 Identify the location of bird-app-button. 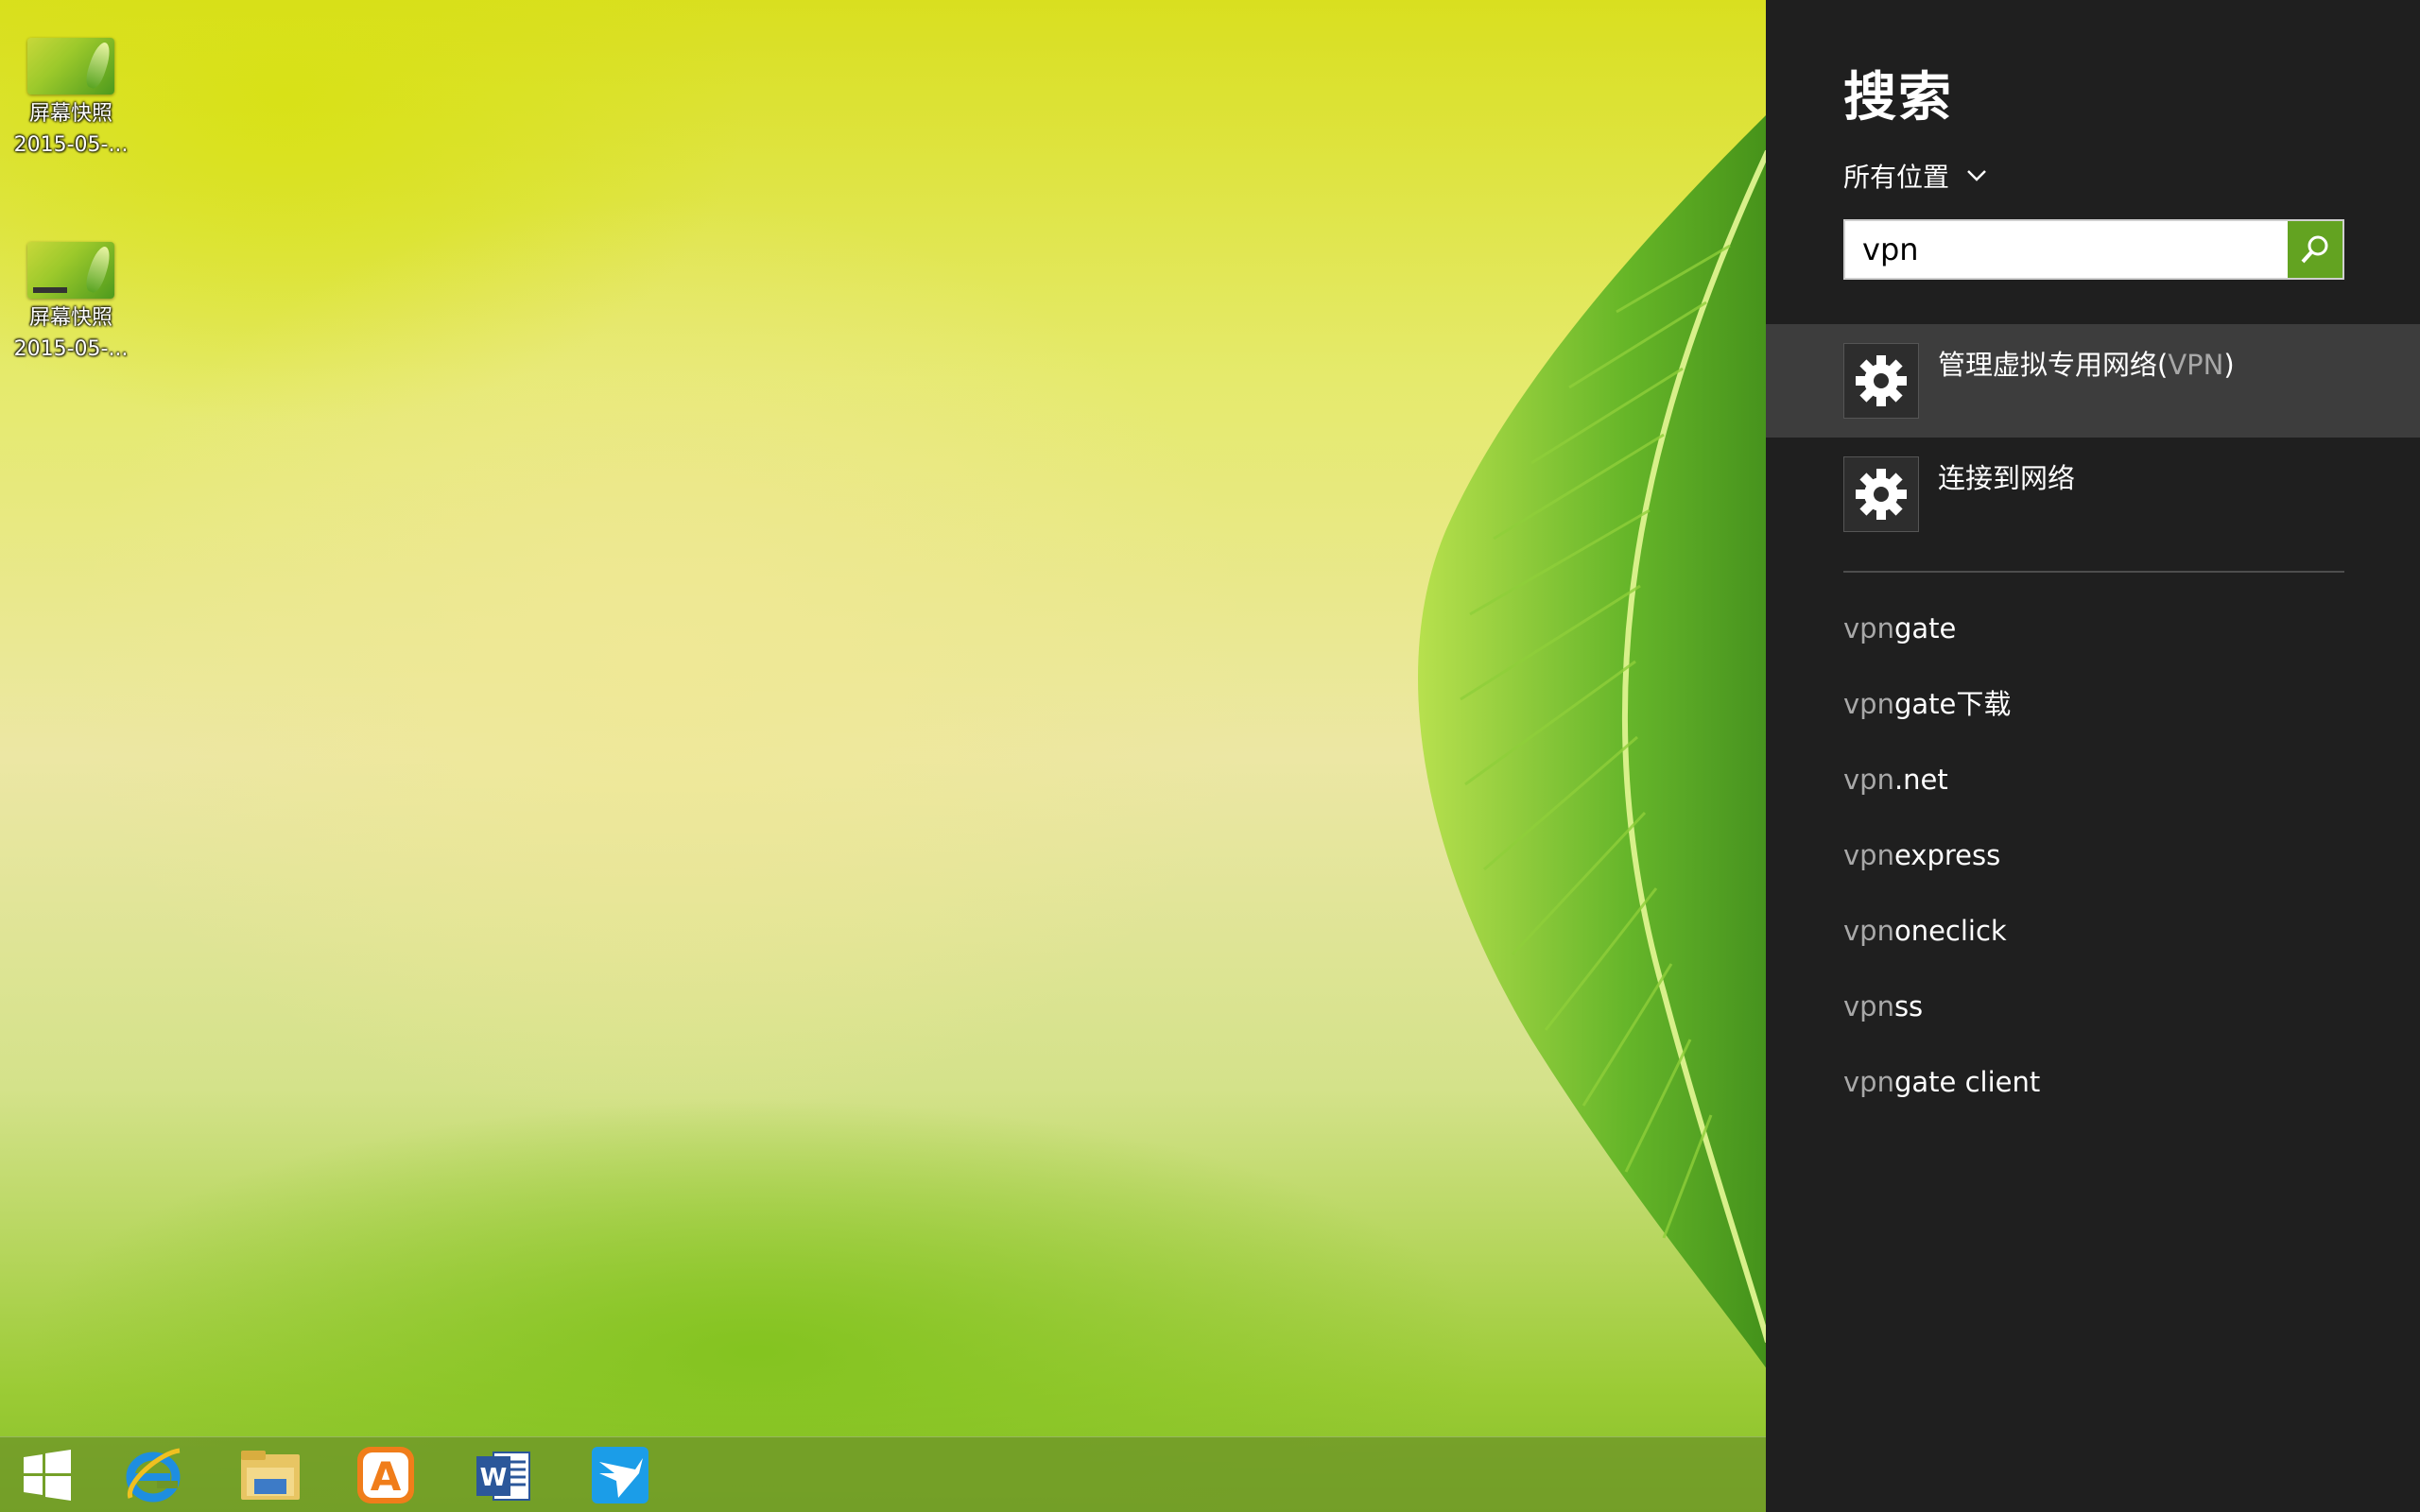
(620, 1474).